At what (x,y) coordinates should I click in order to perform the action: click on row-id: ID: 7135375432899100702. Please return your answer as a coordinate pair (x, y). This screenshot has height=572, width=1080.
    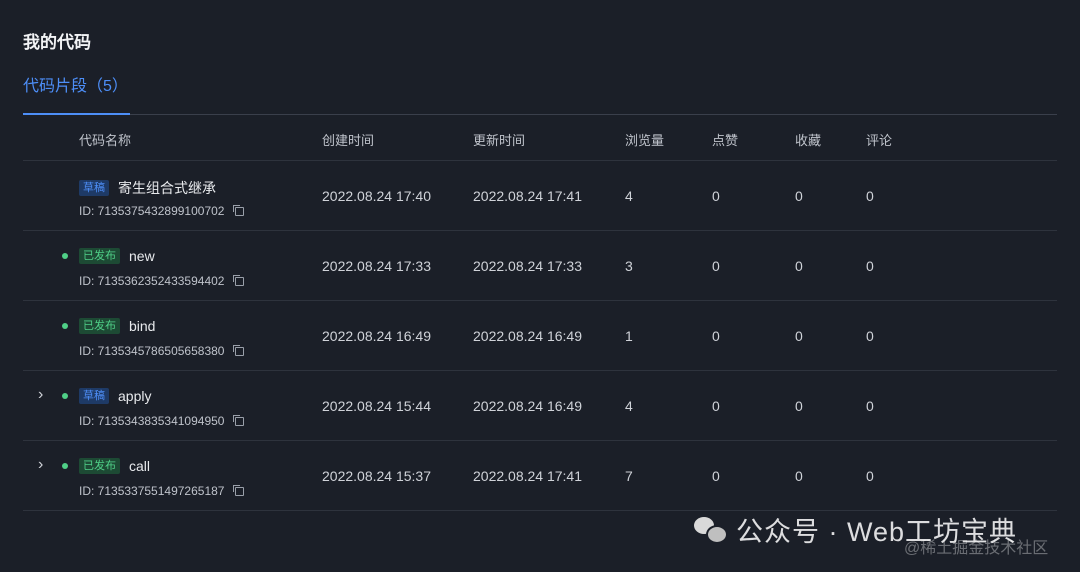
    Looking at the image, I should click on (152, 211).